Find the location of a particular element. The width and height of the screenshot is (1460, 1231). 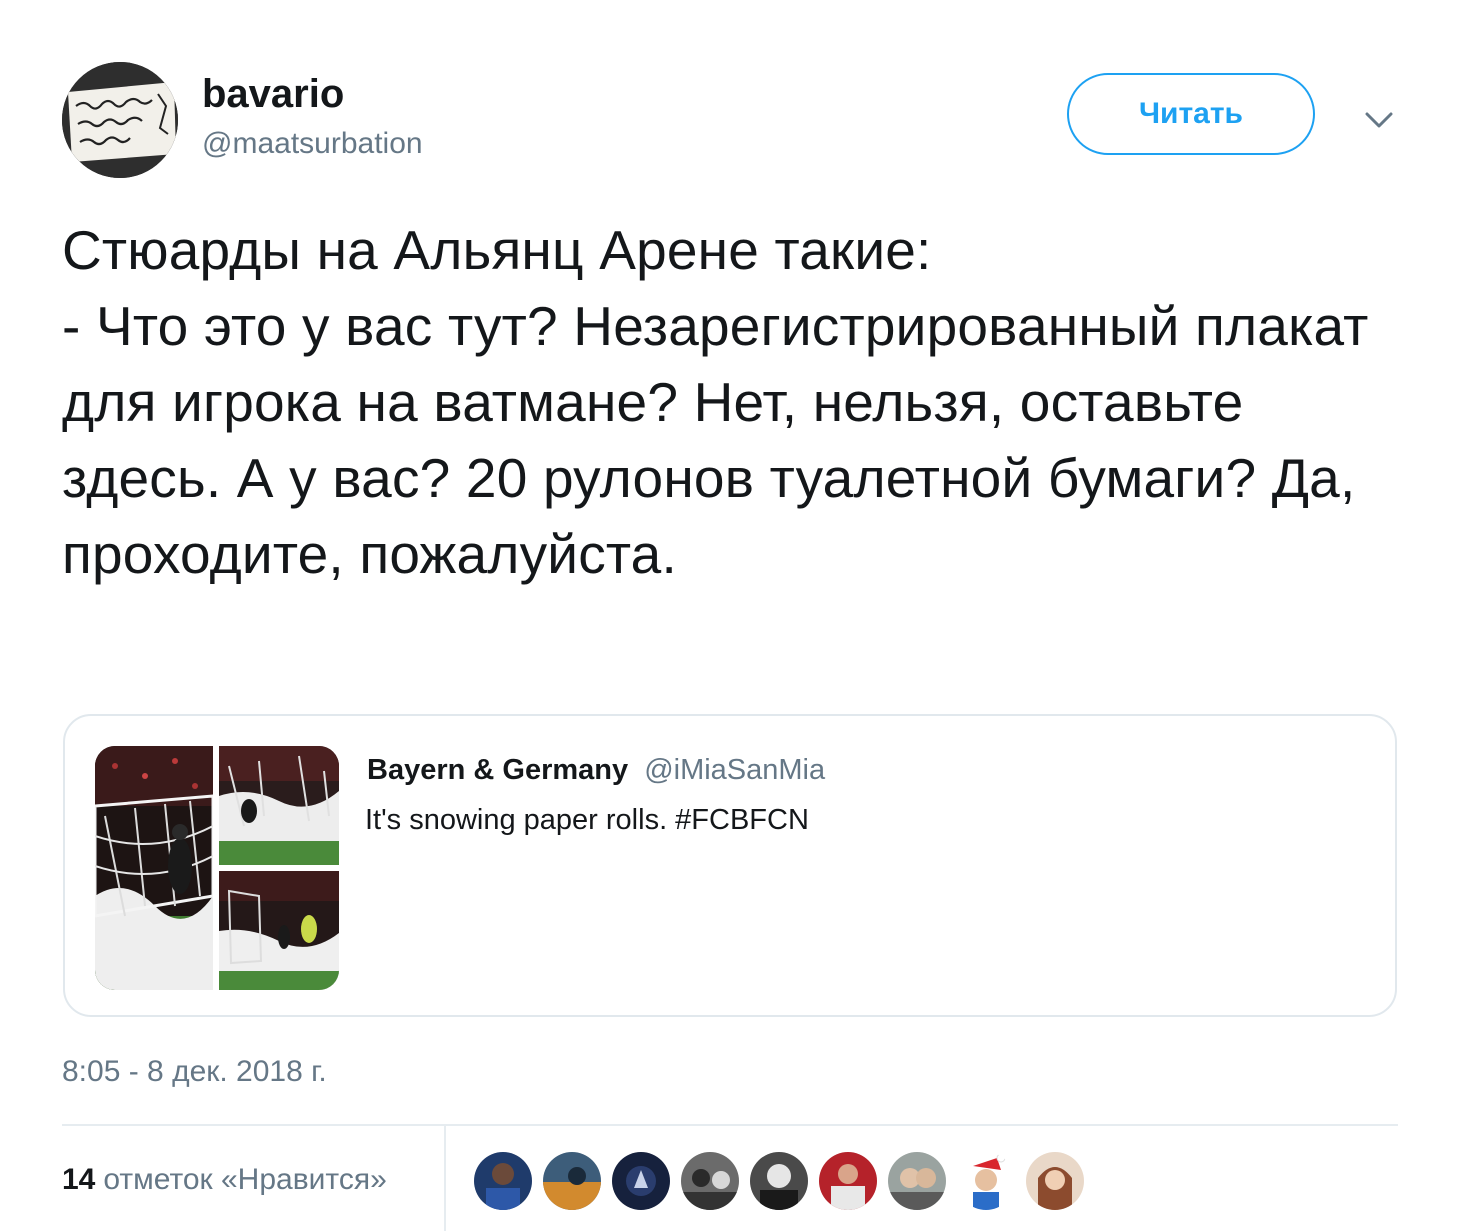

author-handle: @maatsurbation is located at coordinates (312, 144).